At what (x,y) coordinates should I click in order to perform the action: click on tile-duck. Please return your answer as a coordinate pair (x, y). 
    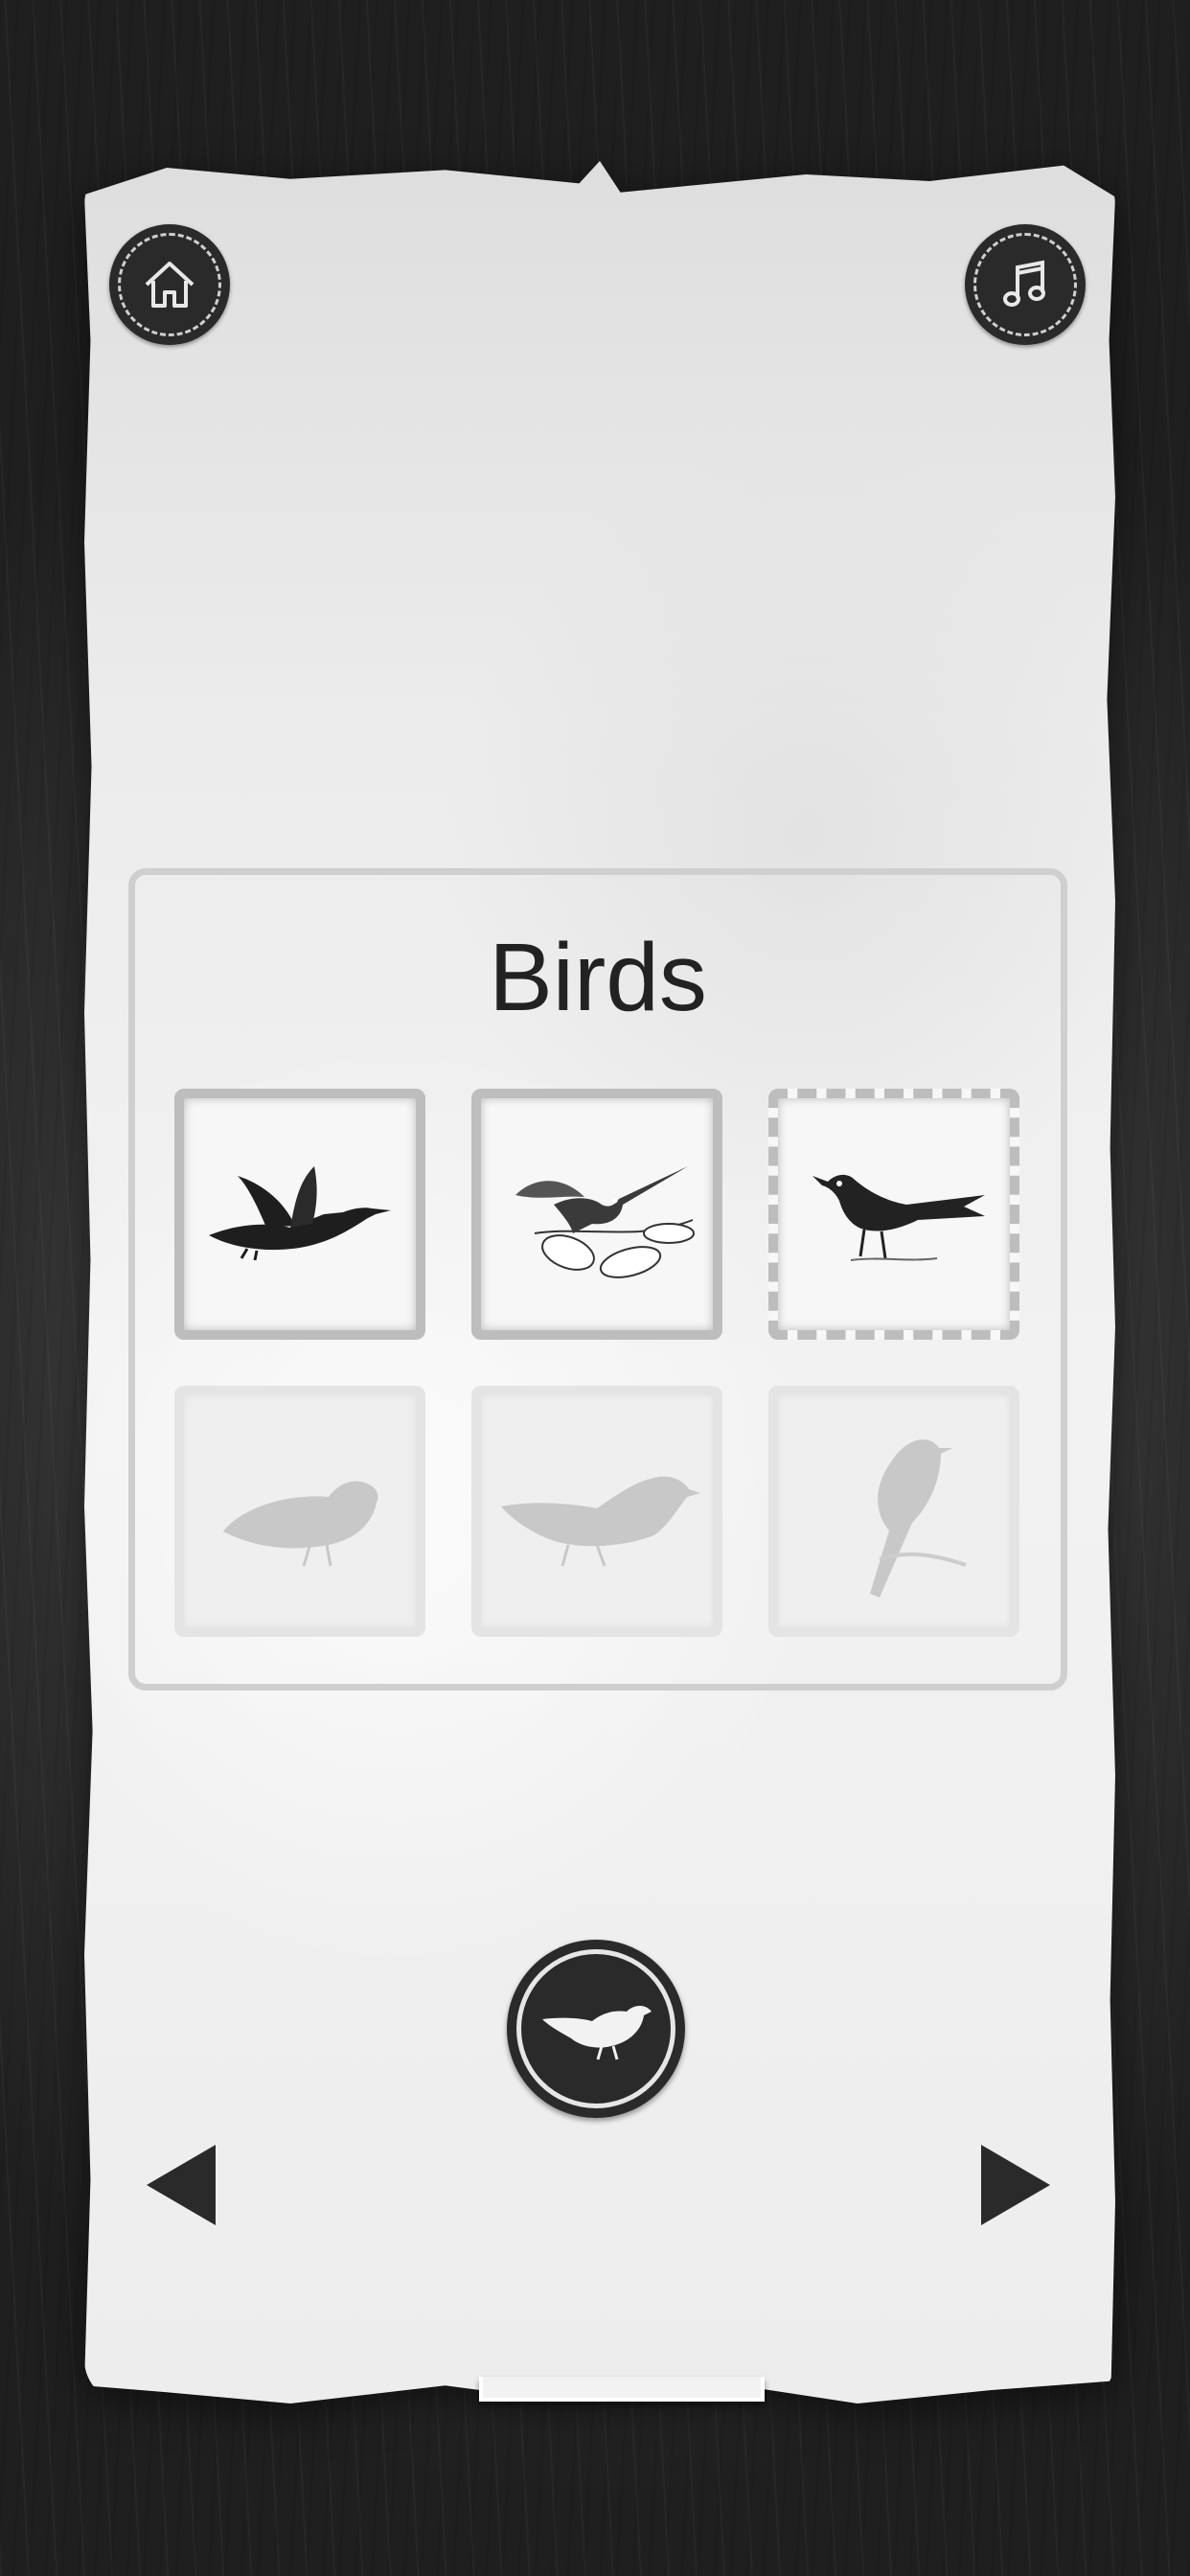
    Looking at the image, I should click on (596, 1511).